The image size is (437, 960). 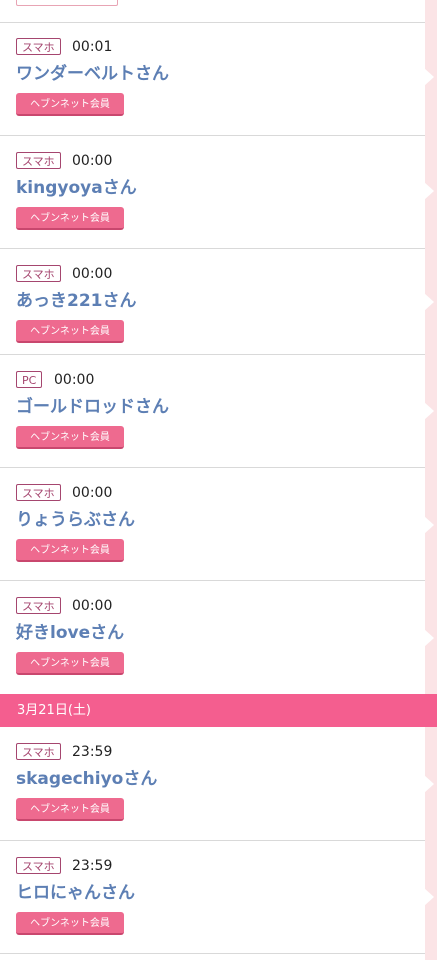 I want to click on list-item: スマホ 00:00 好きloveさん ヘブンネット会員, so click(x=212, y=637).